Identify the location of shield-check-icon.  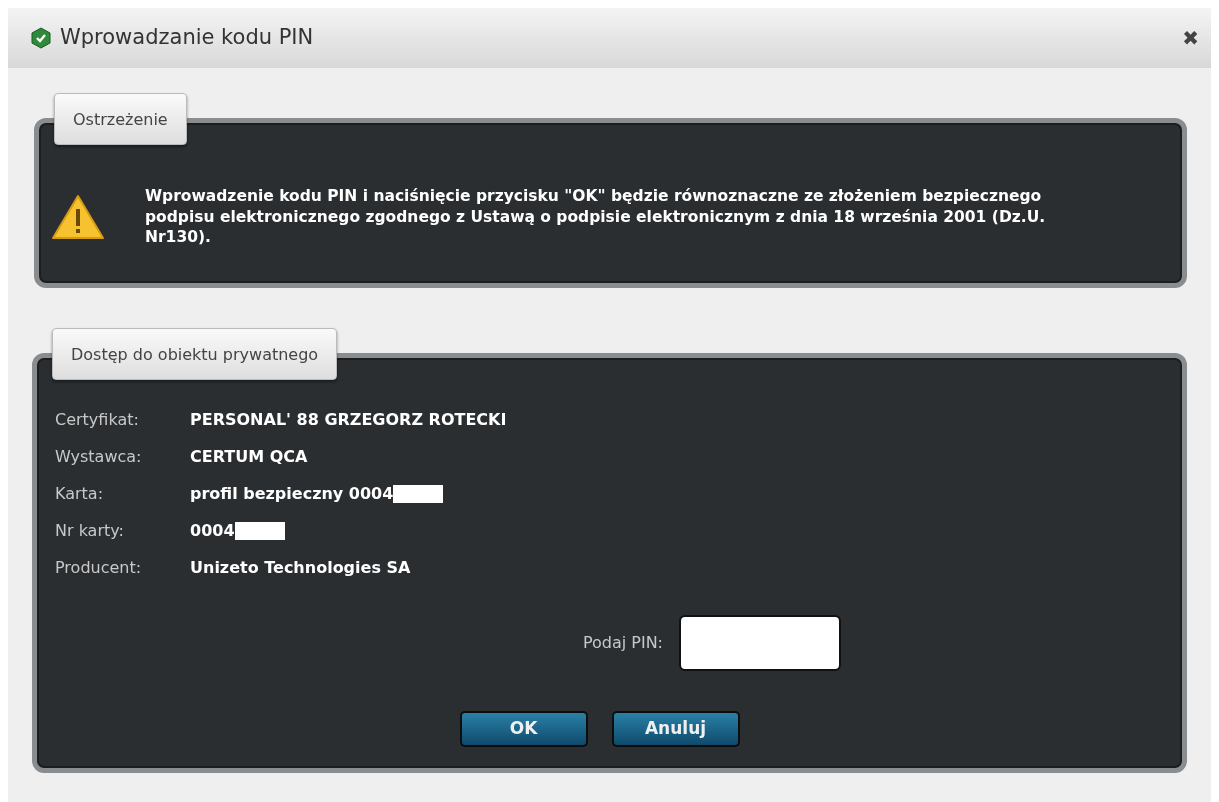
(41, 38).